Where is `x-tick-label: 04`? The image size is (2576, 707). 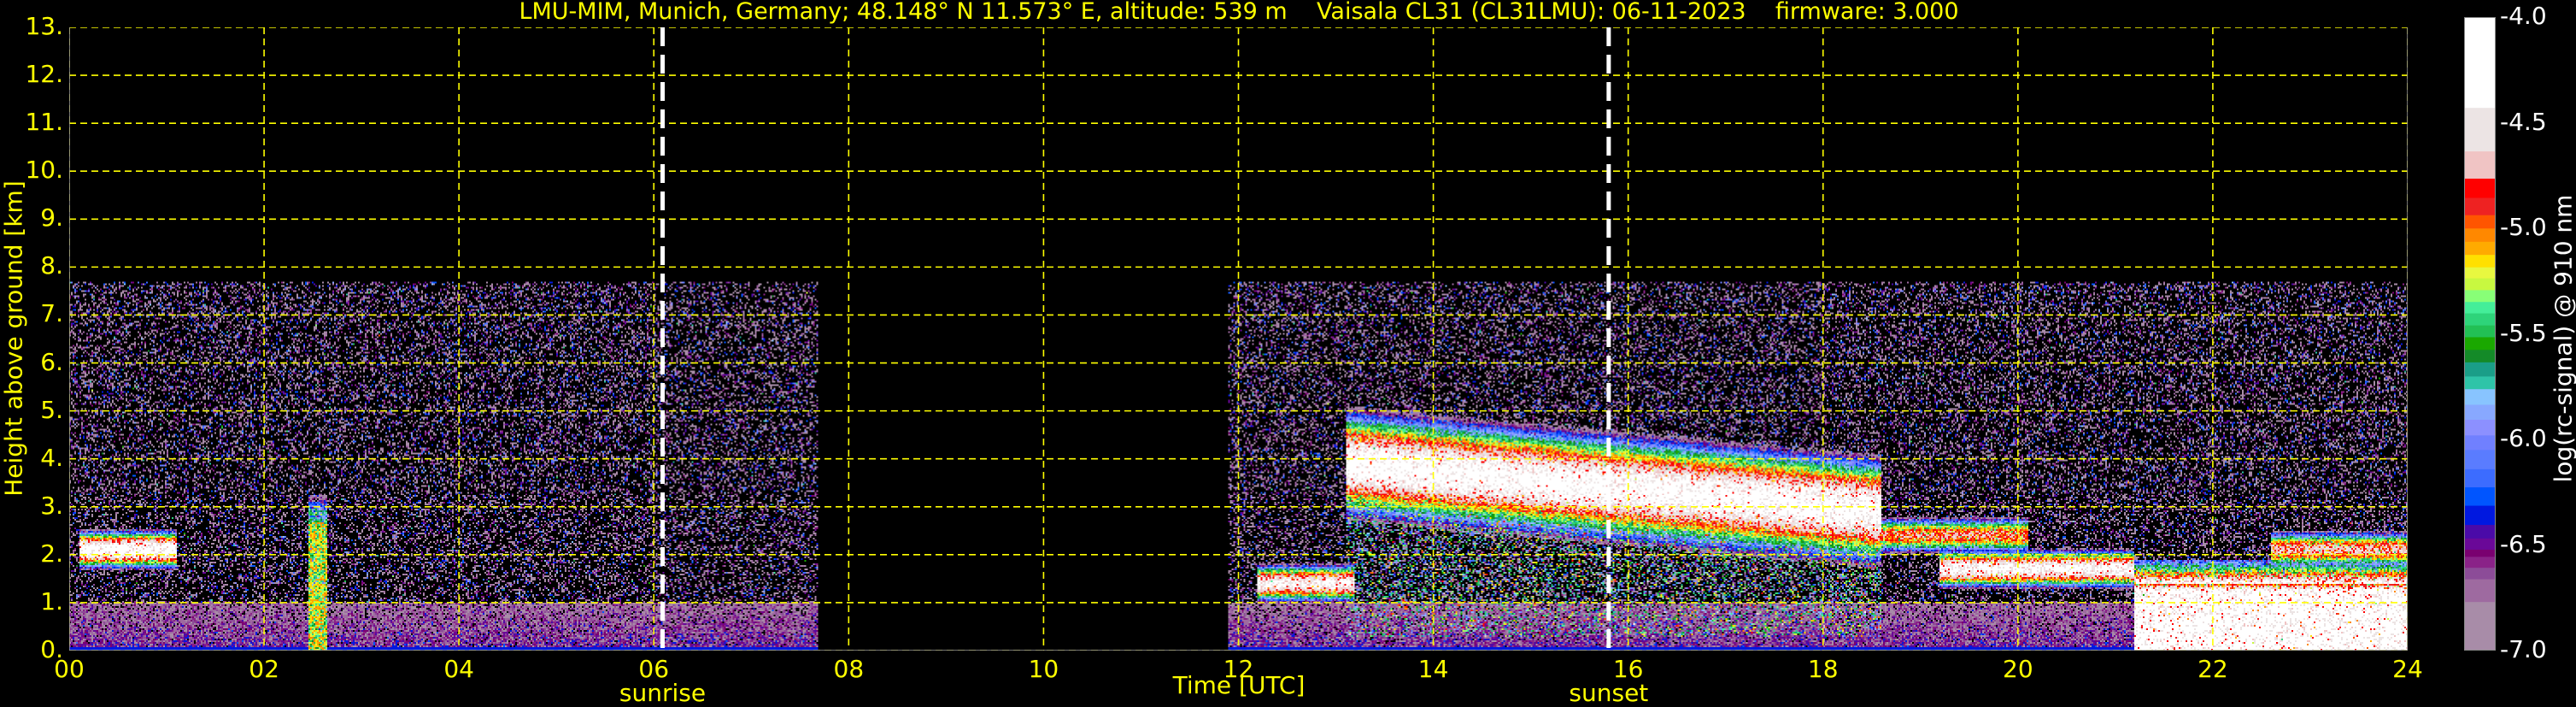
x-tick-label: 04 is located at coordinates (458, 669).